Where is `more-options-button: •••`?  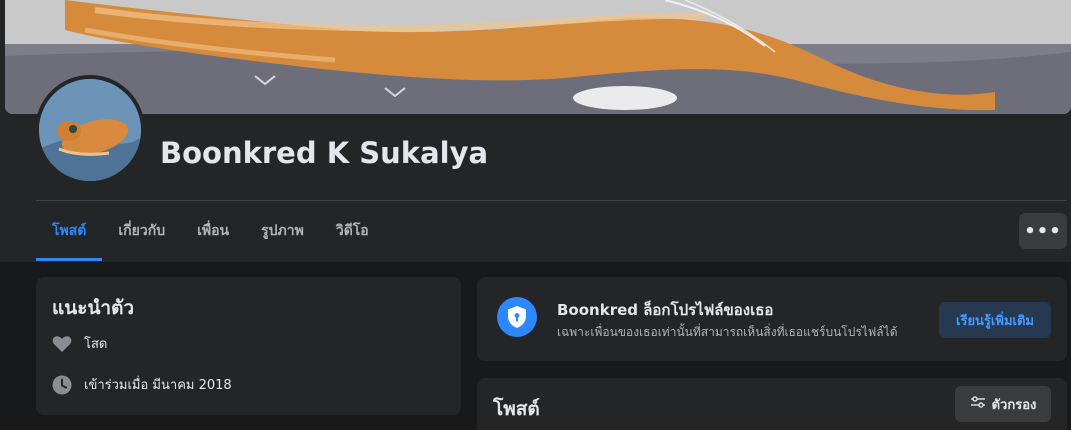
more-options-button: ••• is located at coordinates (1043, 231).